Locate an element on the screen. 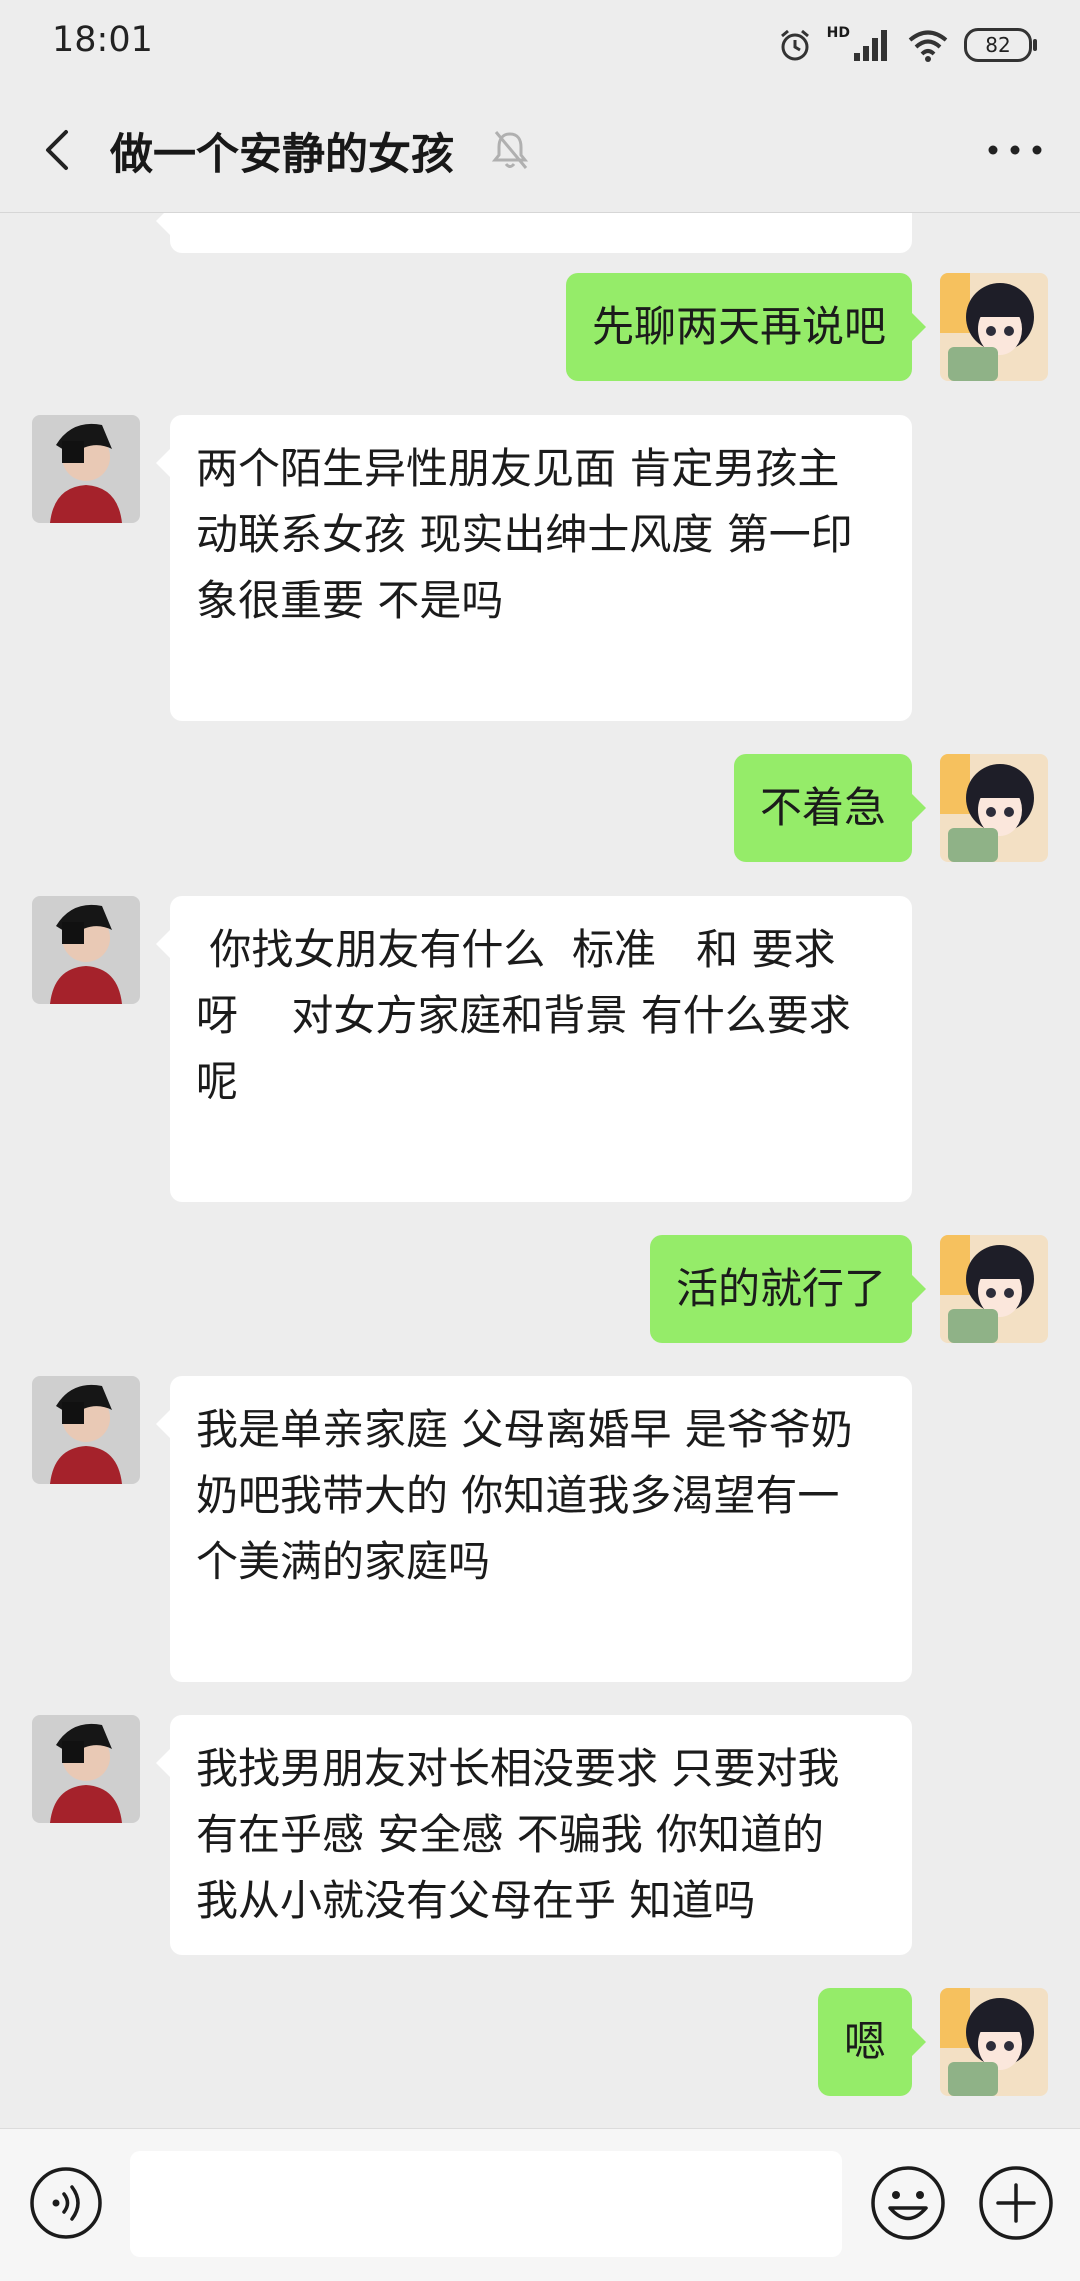  message-line: 象很重要 不是吗 is located at coordinates (350, 600).